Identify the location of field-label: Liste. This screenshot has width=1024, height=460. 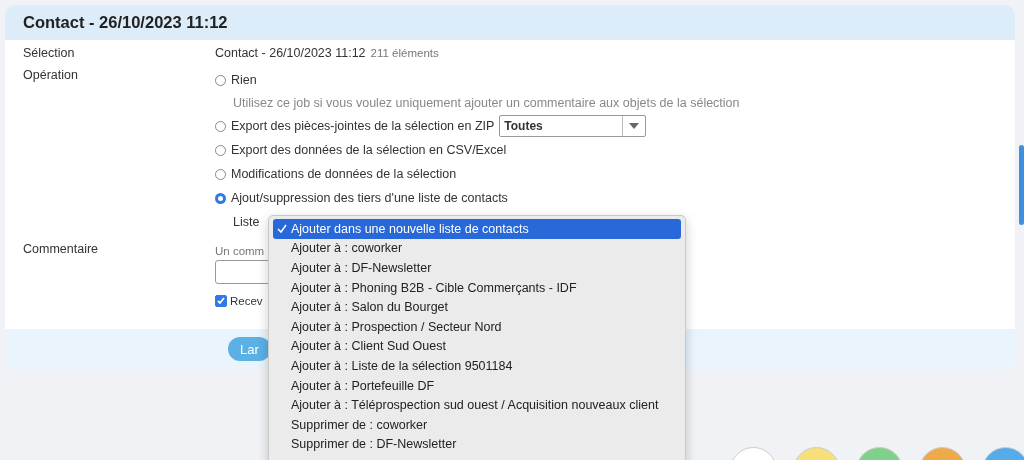
(246, 222).